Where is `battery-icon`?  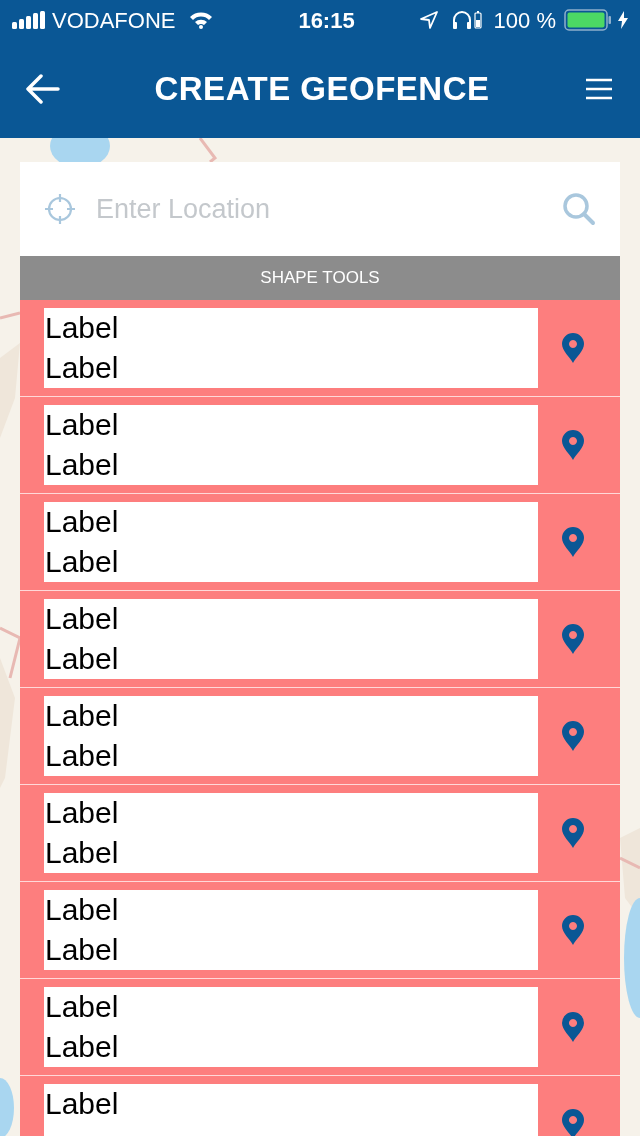 battery-icon is located at coordinates (588, 20).